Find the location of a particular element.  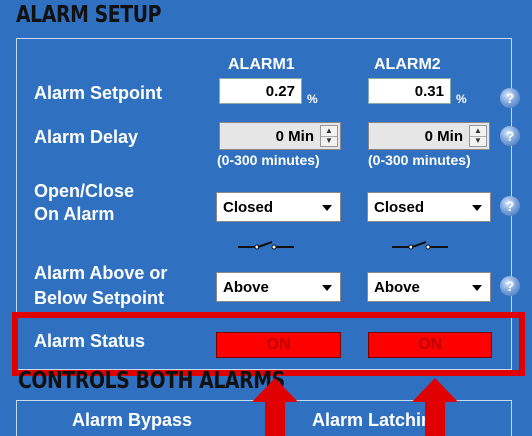

alarm1-delay-value: 0 Min is located at coordinates (294, 136).